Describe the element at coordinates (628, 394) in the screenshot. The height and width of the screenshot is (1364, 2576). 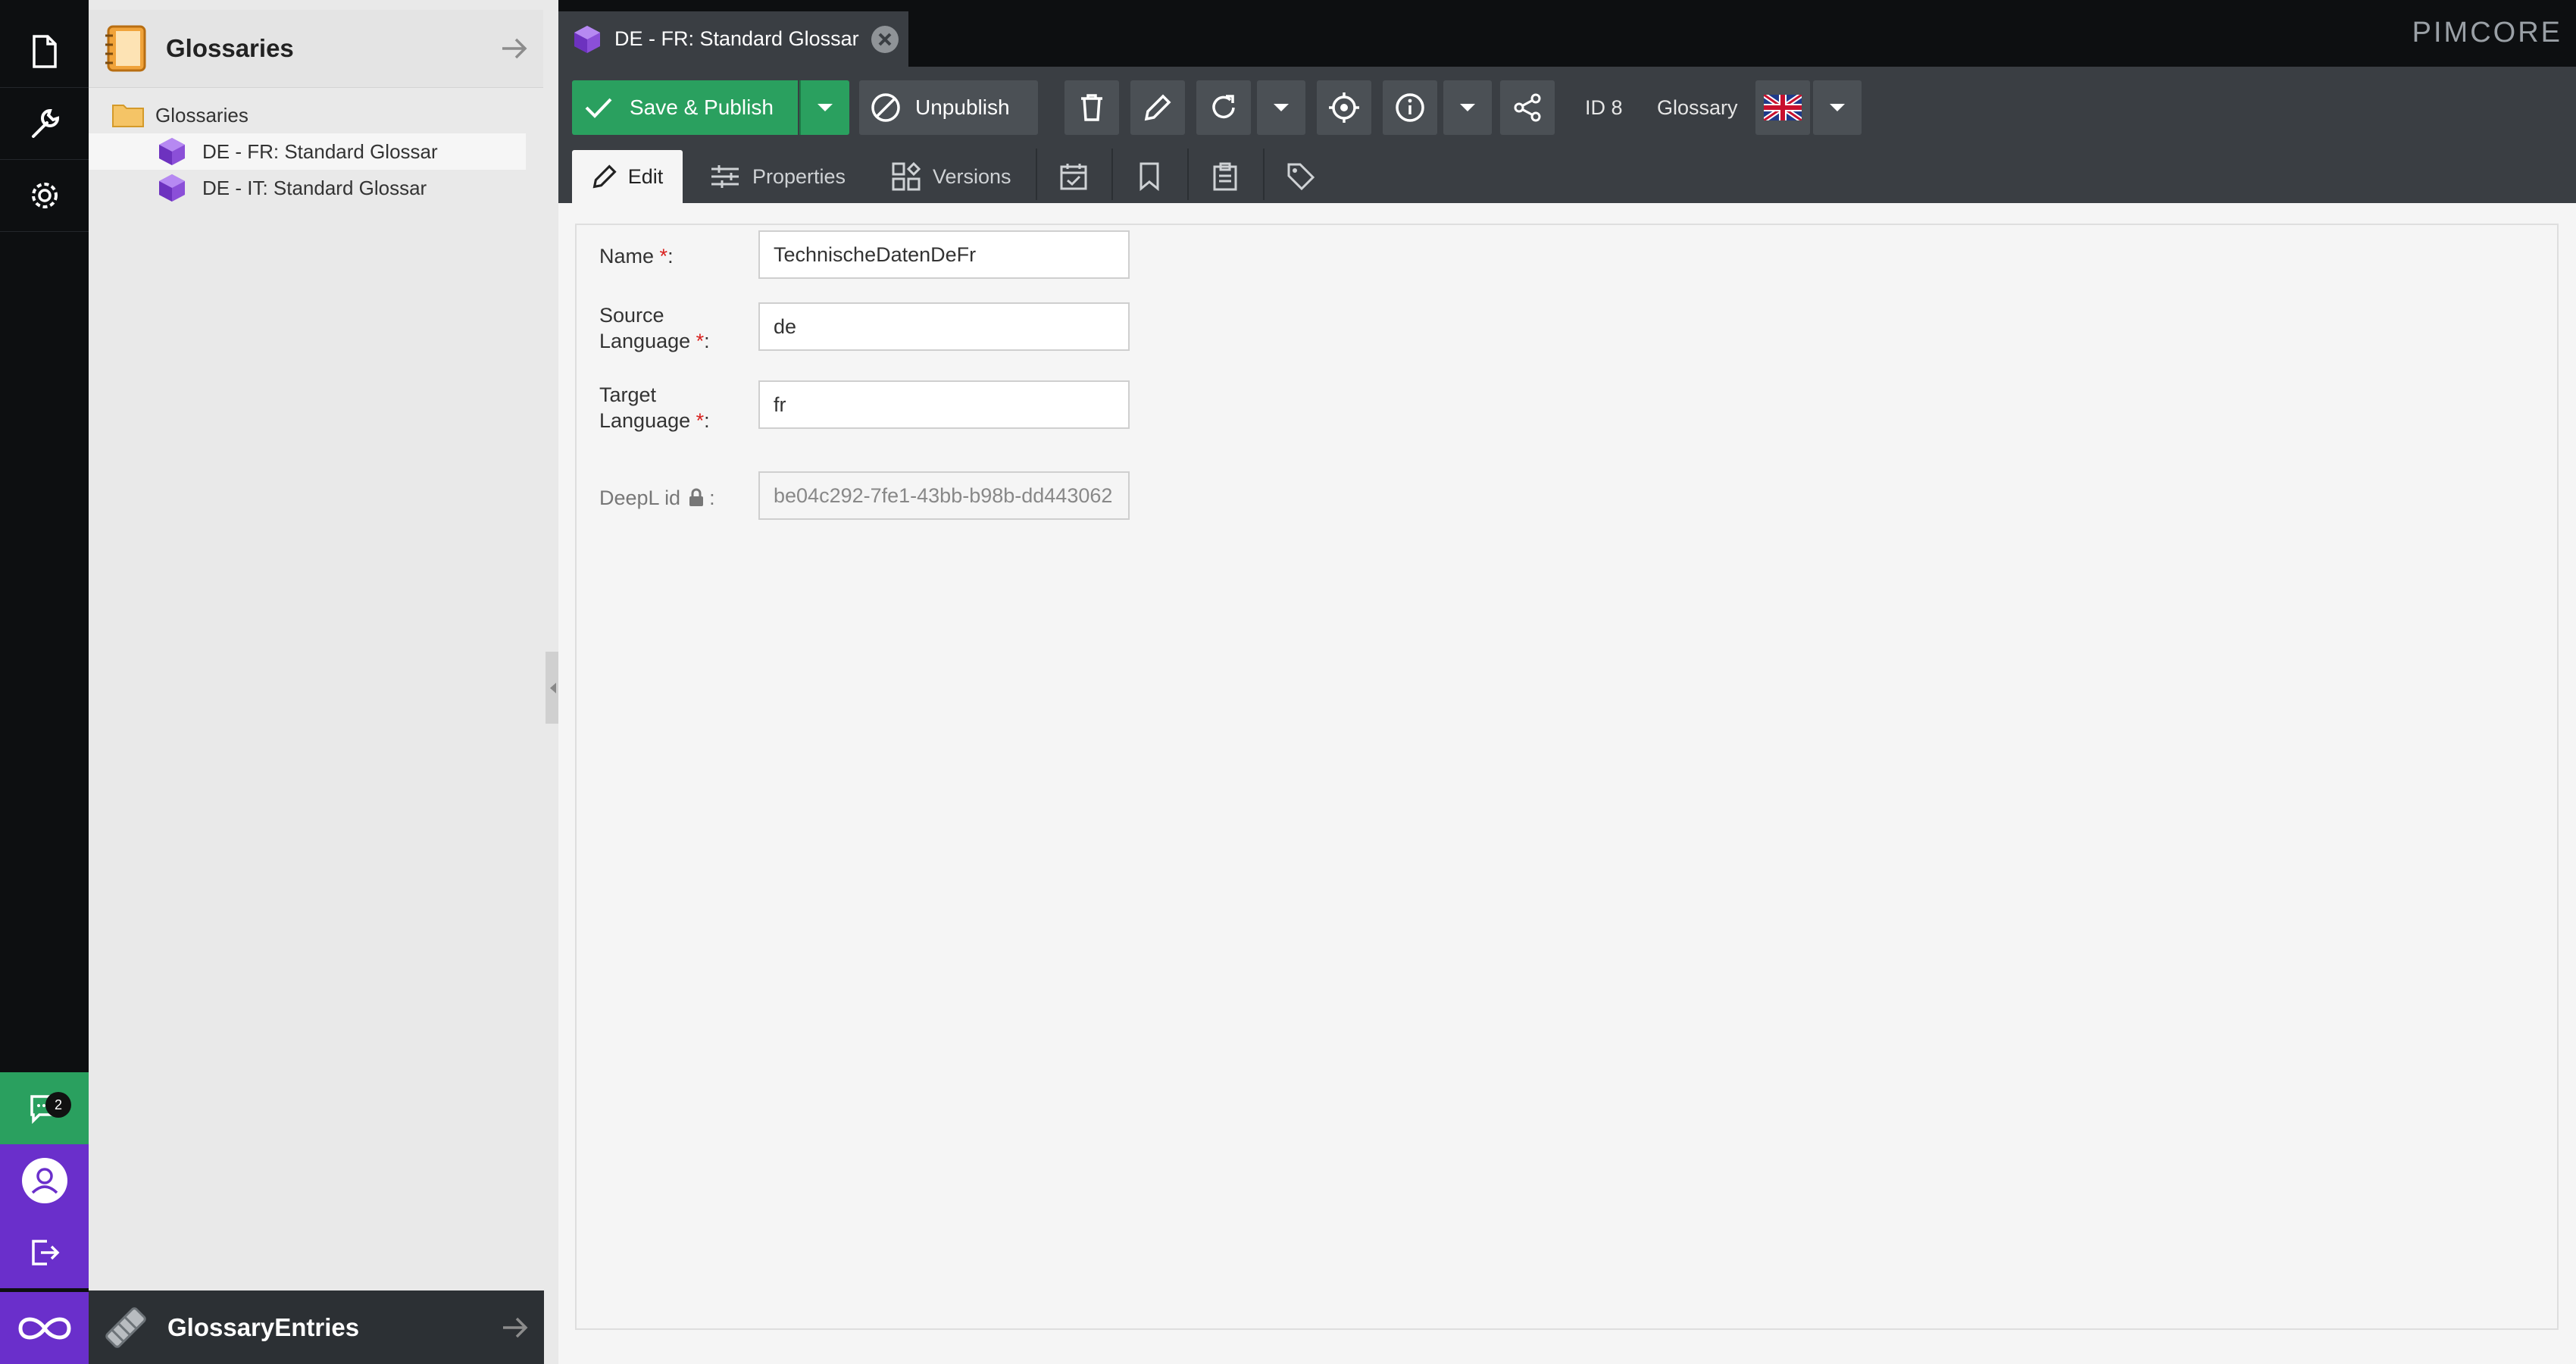
I see `target-label-line1: Target` at that location.